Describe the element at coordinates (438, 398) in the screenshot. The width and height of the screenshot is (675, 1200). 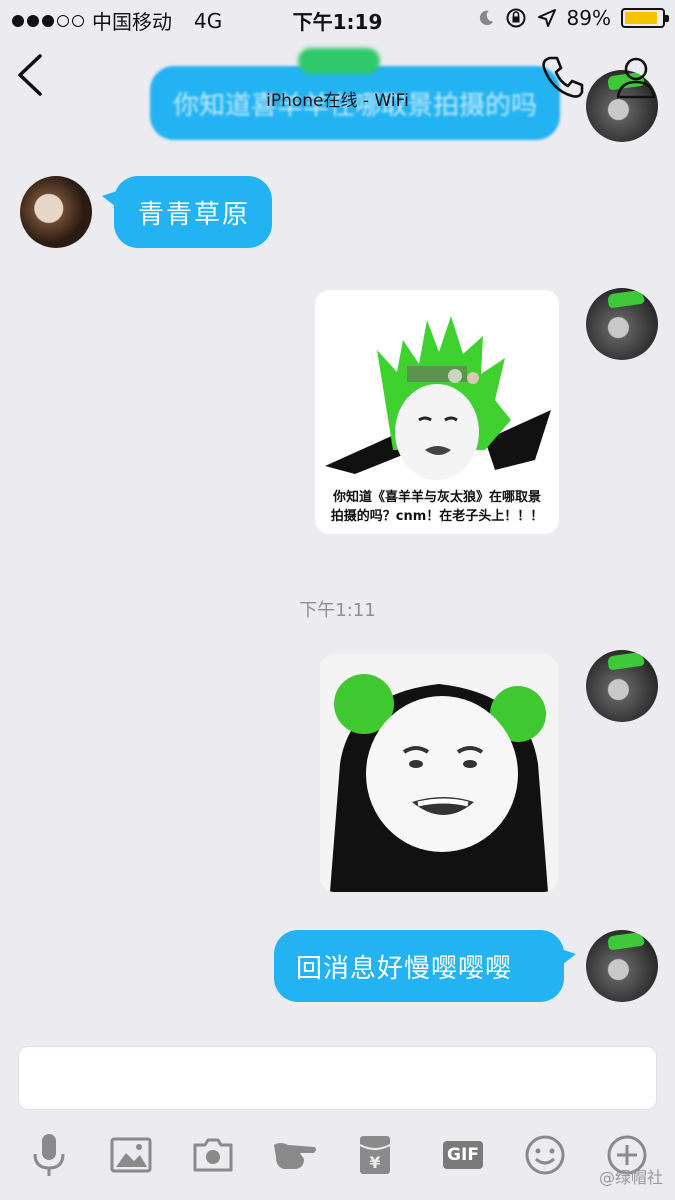
I see `panda-sticker-illustration` at that location.